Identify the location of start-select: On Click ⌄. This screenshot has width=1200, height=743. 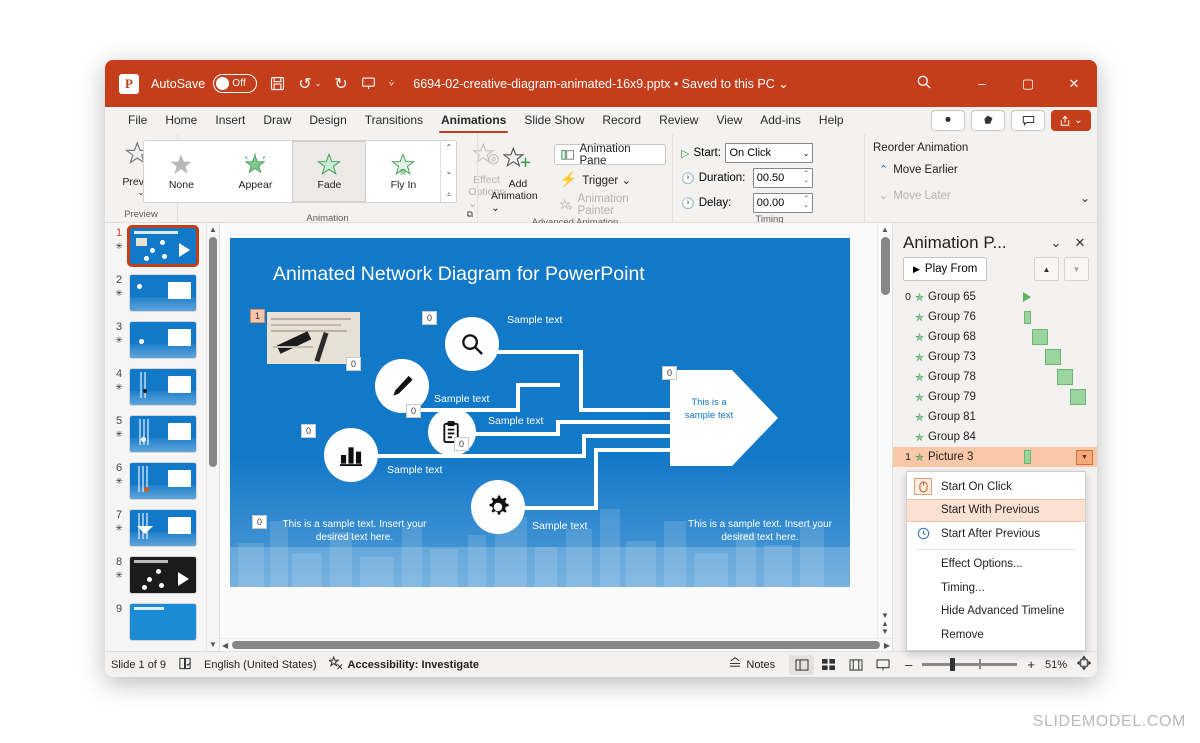
(769, 153).